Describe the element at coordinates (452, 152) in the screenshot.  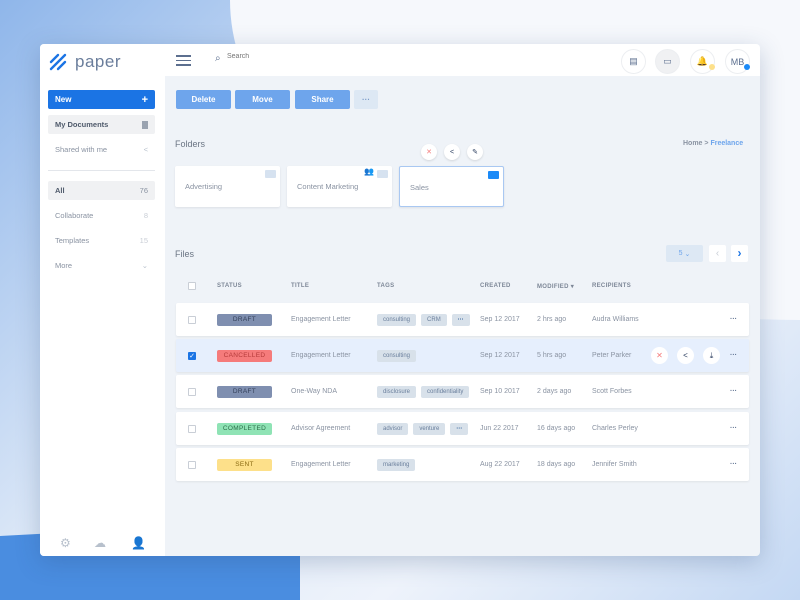
I see `share-folder-icon: <` at that location.